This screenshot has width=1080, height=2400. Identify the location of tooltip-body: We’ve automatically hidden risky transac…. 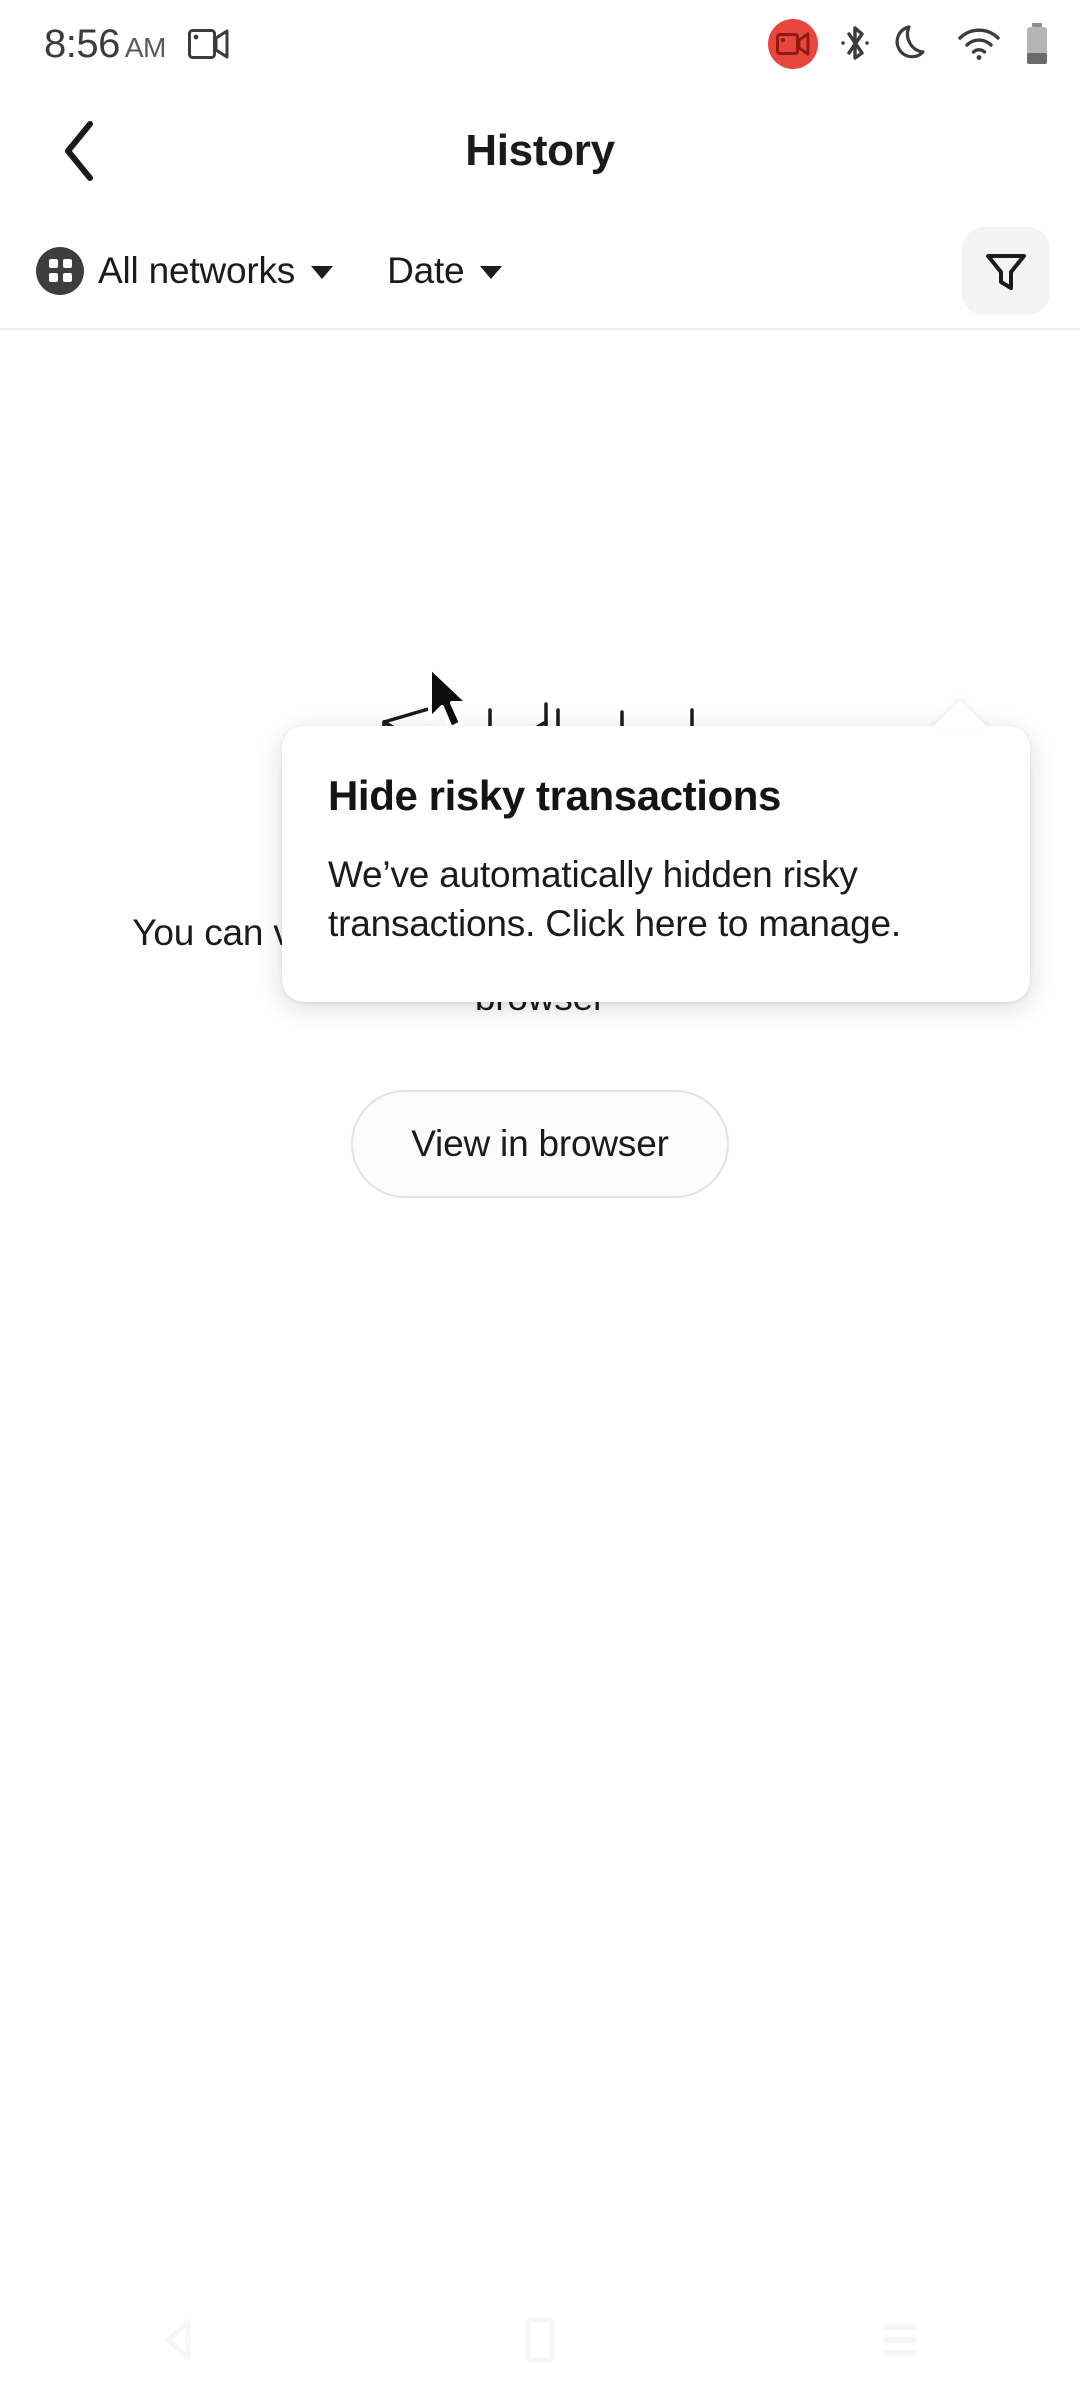
(614, 899).